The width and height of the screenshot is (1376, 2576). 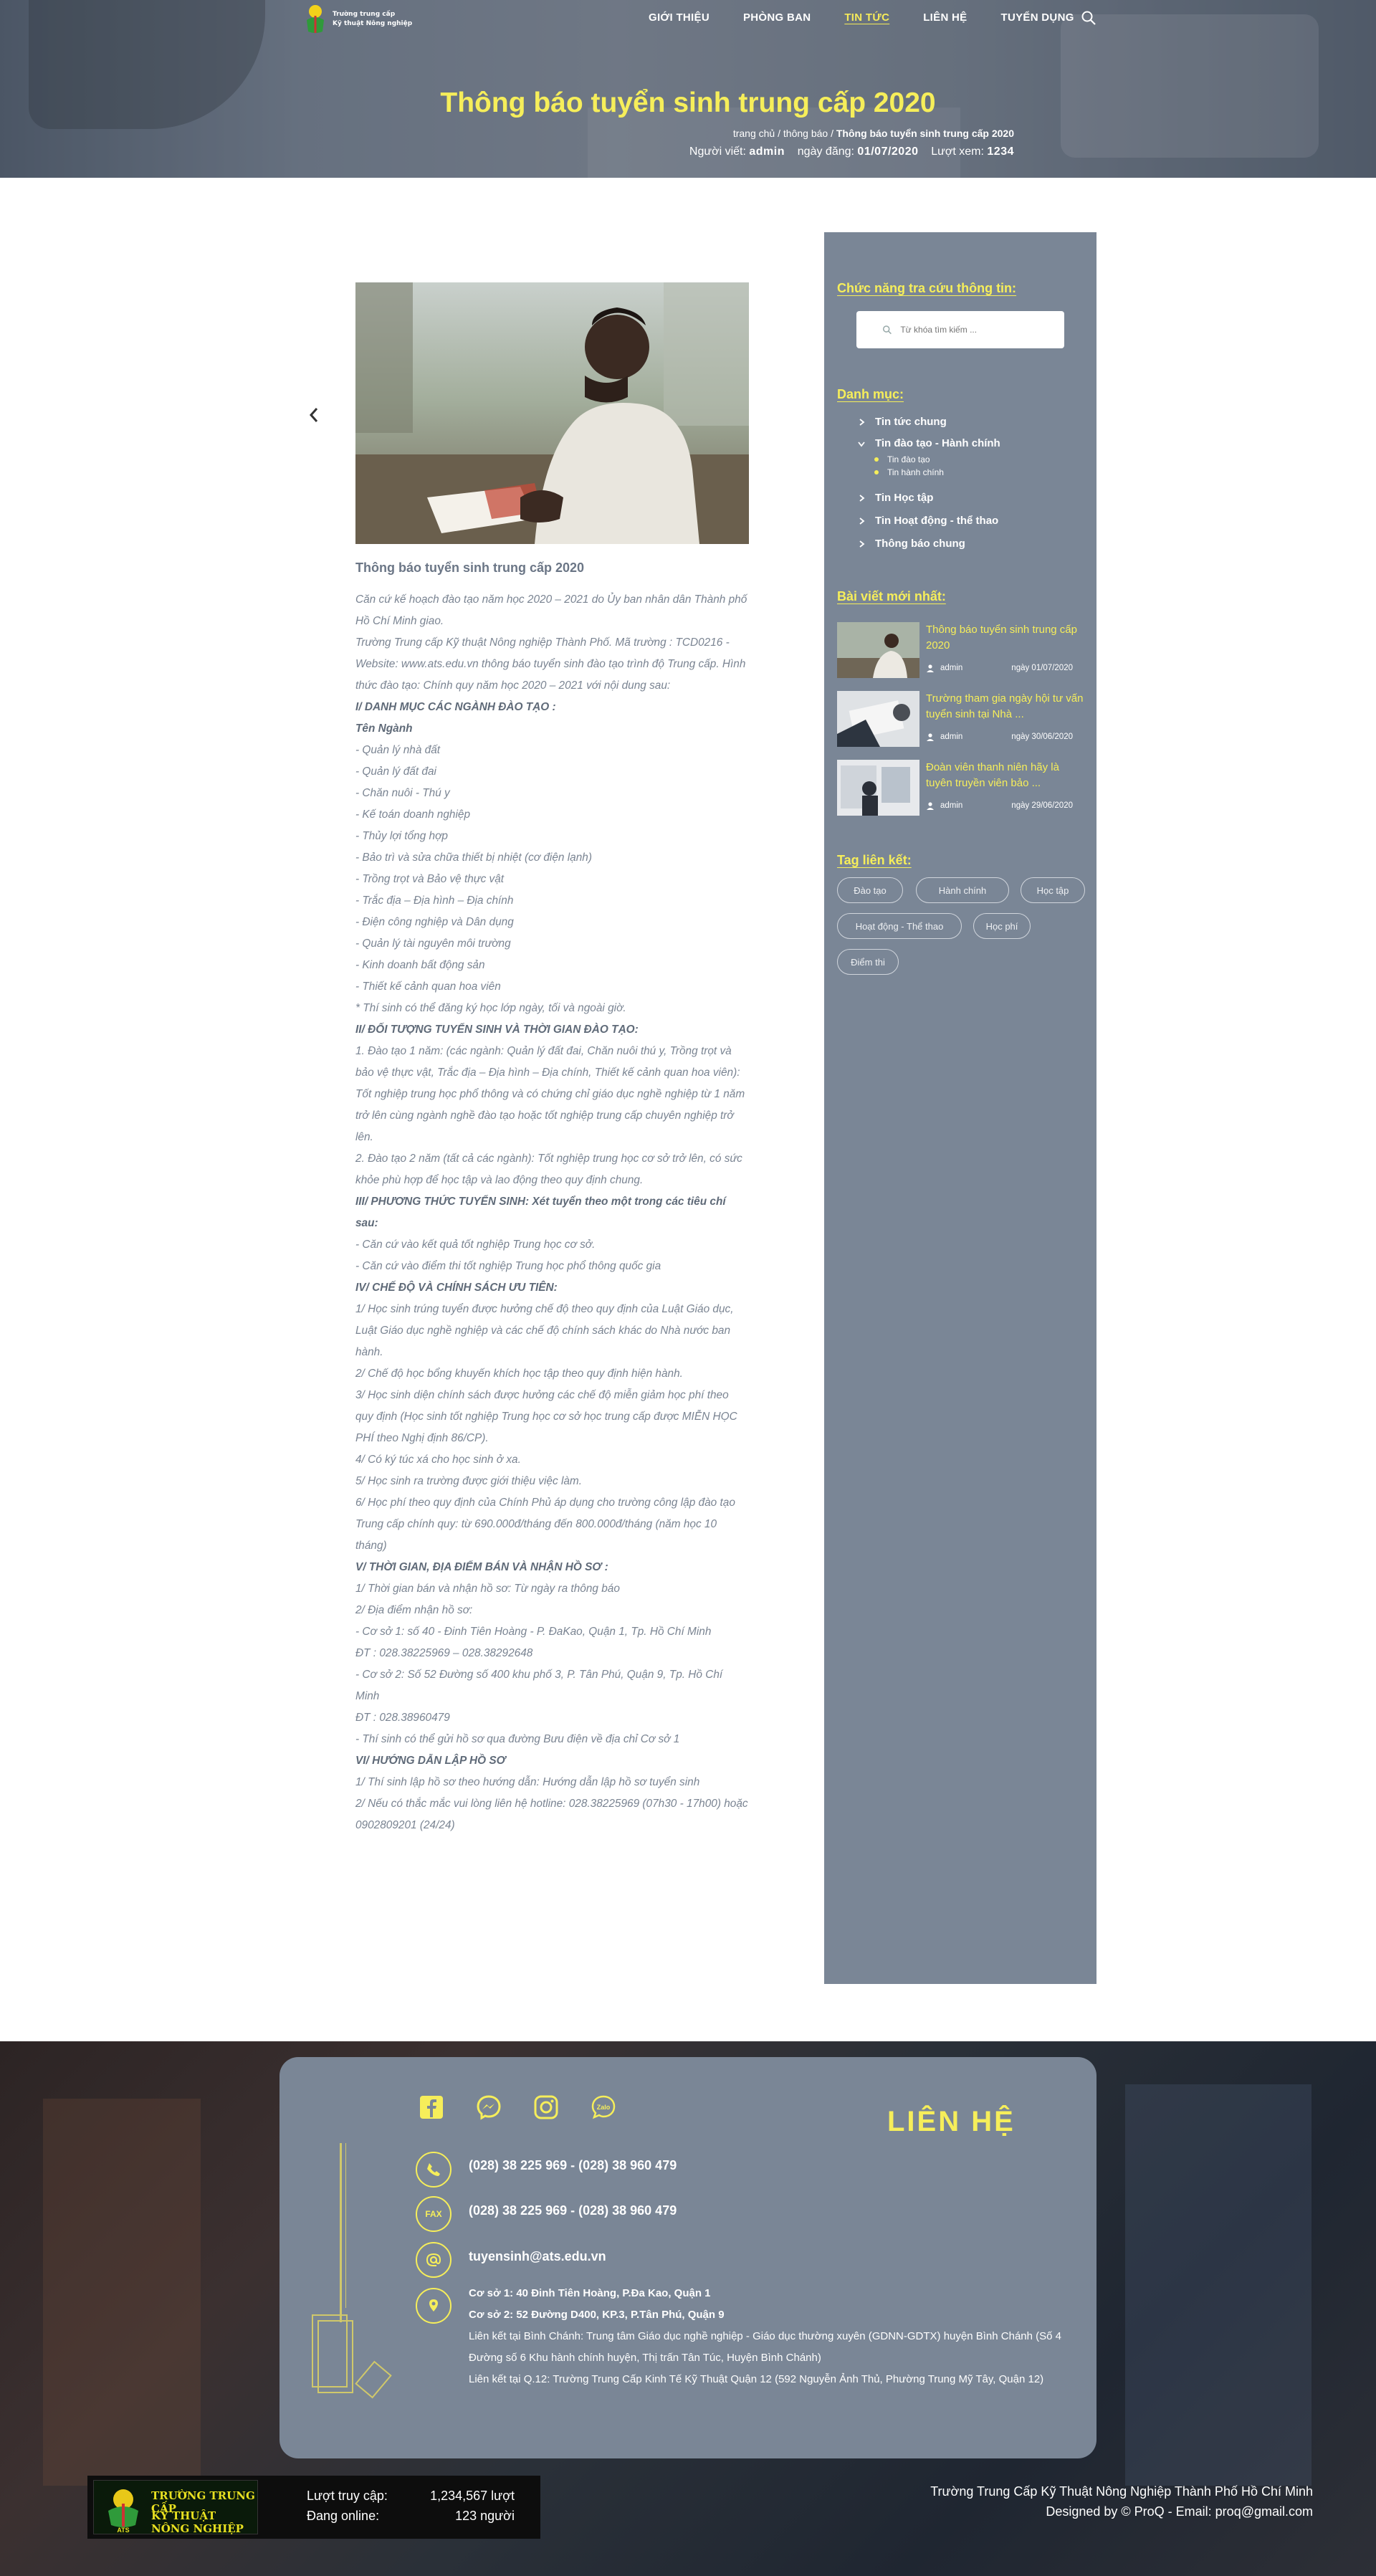 I want to click on tag-chip: Điểm thi, so click(x=868, y=962).